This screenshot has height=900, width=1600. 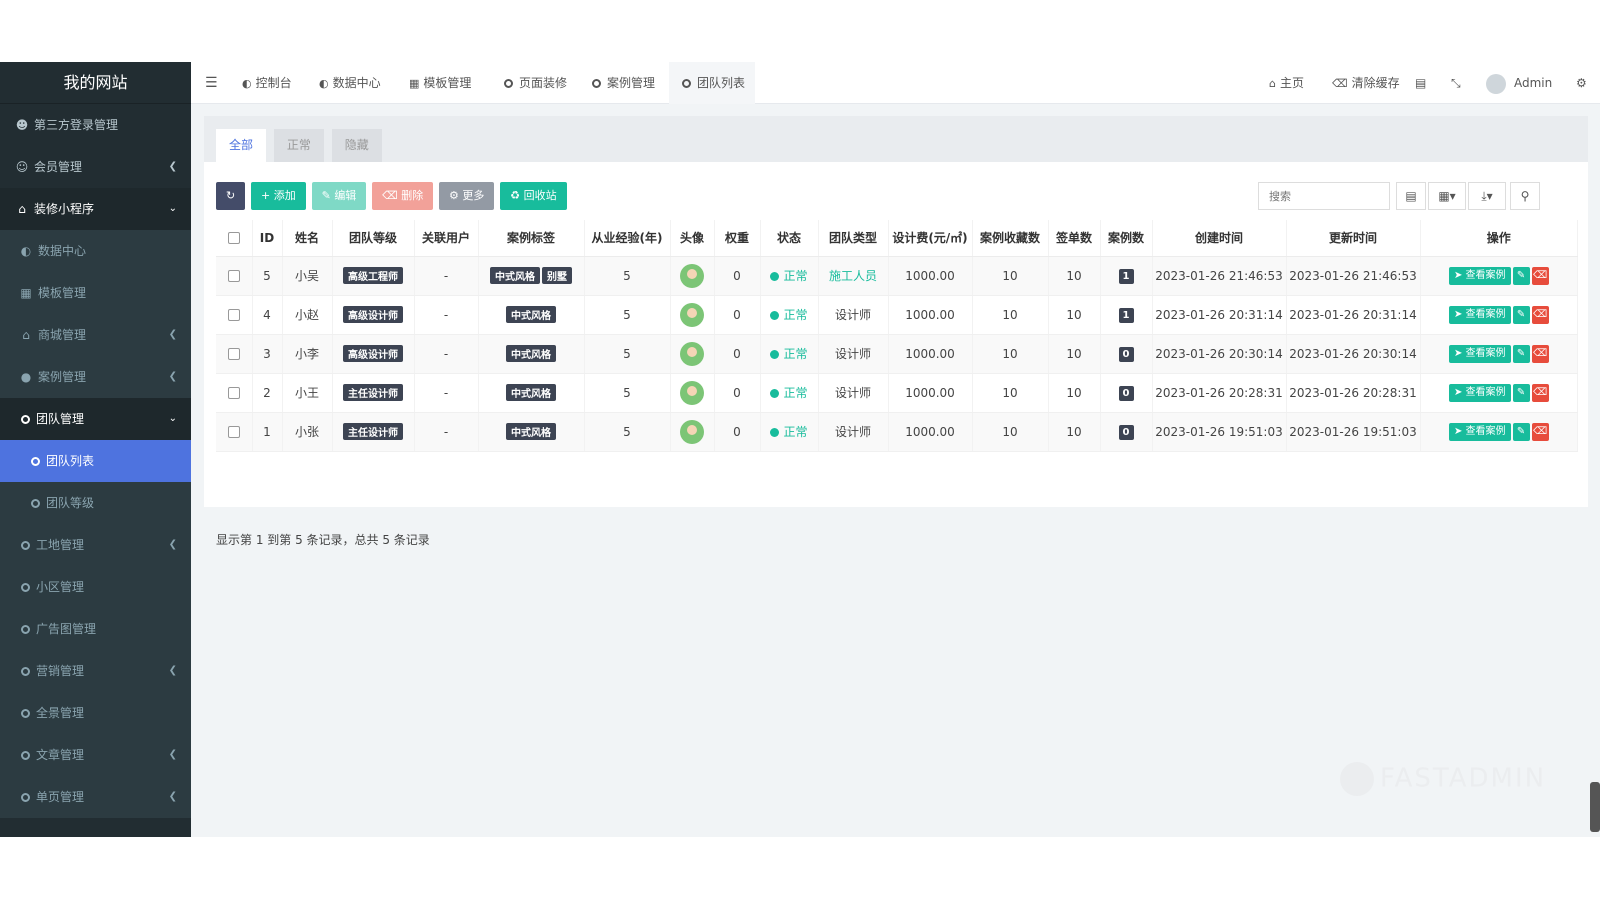 What do you see at coordinates (1366, 83) in the screenshot?
I see `clear-cache-button: ⌫ 清除缓存` at bounding box center [1366, 83].